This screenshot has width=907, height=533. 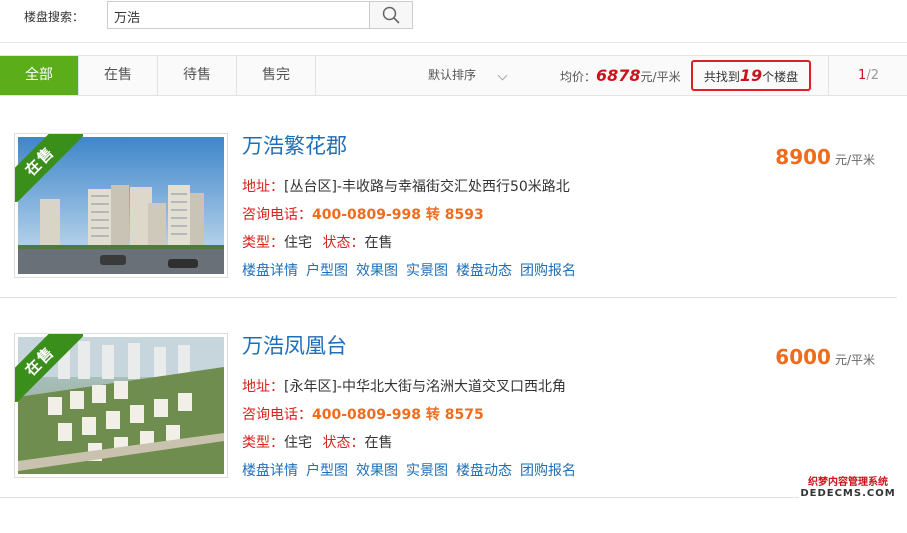 I want to click on pagination: 1/2, so click(x=867, y=75).